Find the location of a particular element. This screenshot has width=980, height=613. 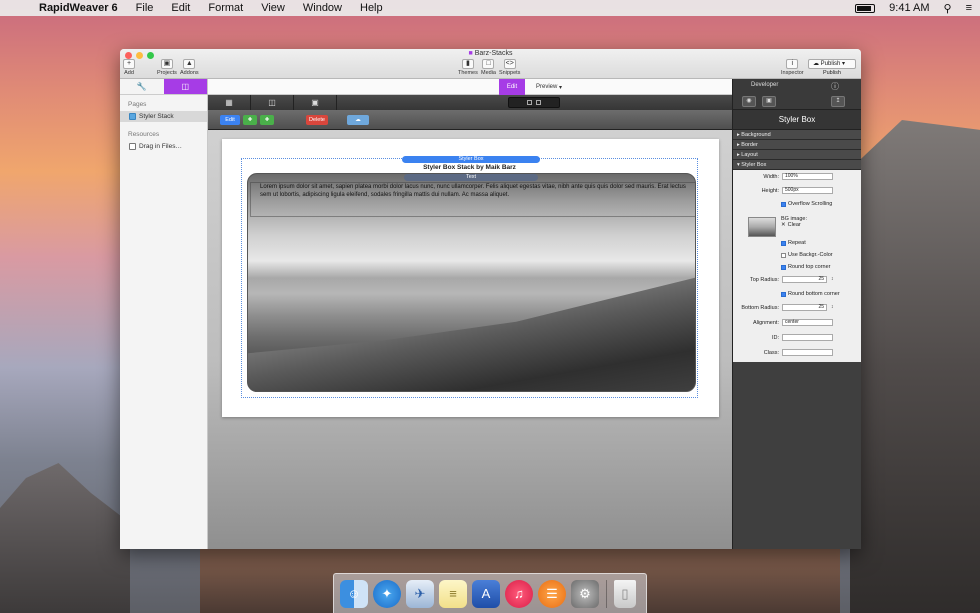

publish-button: ☁ Publish ▾ is located at coordinates (832, 64).